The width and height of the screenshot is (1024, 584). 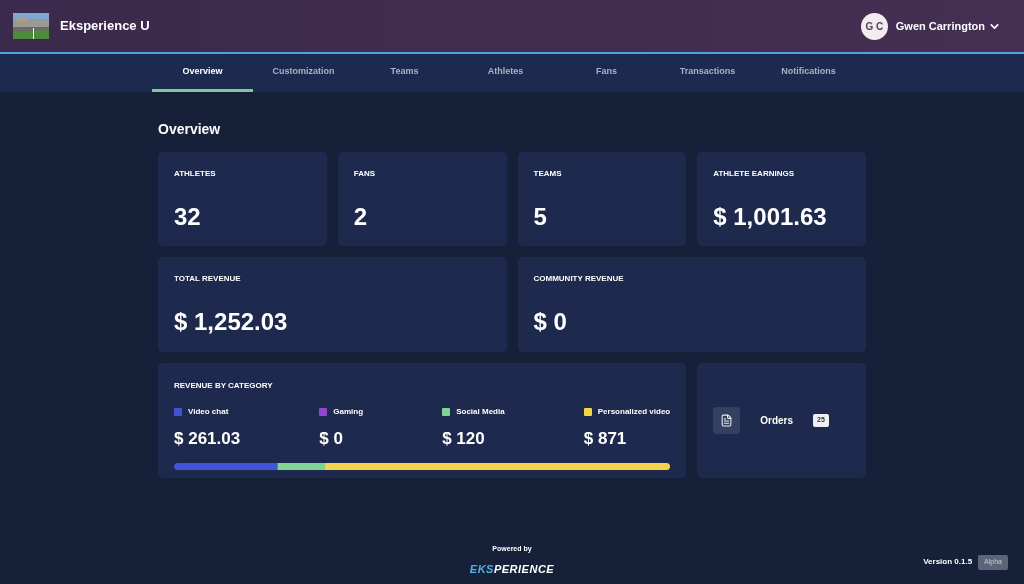 What do you see at coordinates (754, 174) in the screenshot?
I see `stat-label: ATHLETE EARNINGS` at bounding box center [754, 174].